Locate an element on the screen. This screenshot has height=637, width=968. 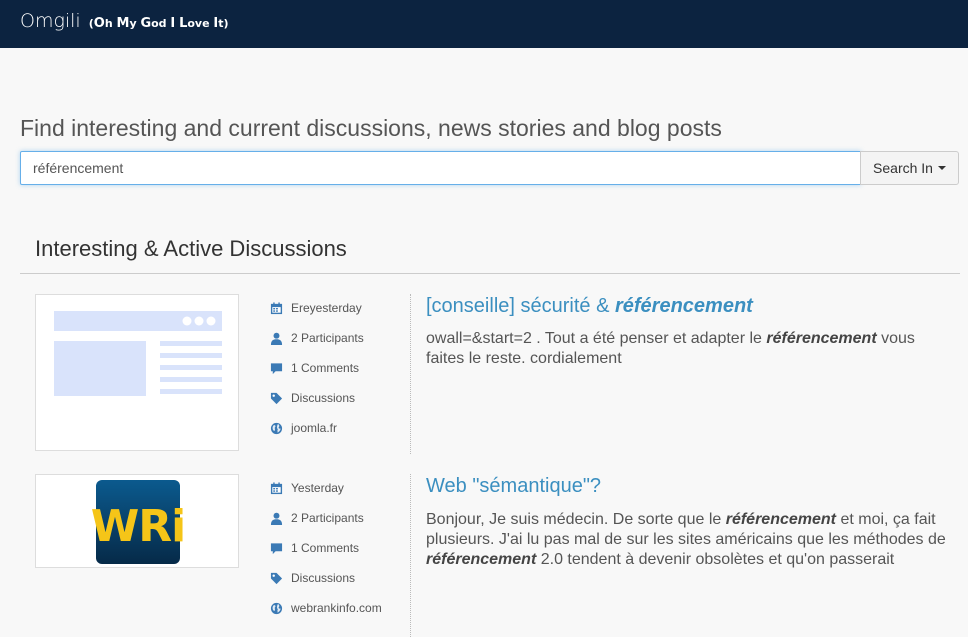
search-box is located at coordinates (440, 168).